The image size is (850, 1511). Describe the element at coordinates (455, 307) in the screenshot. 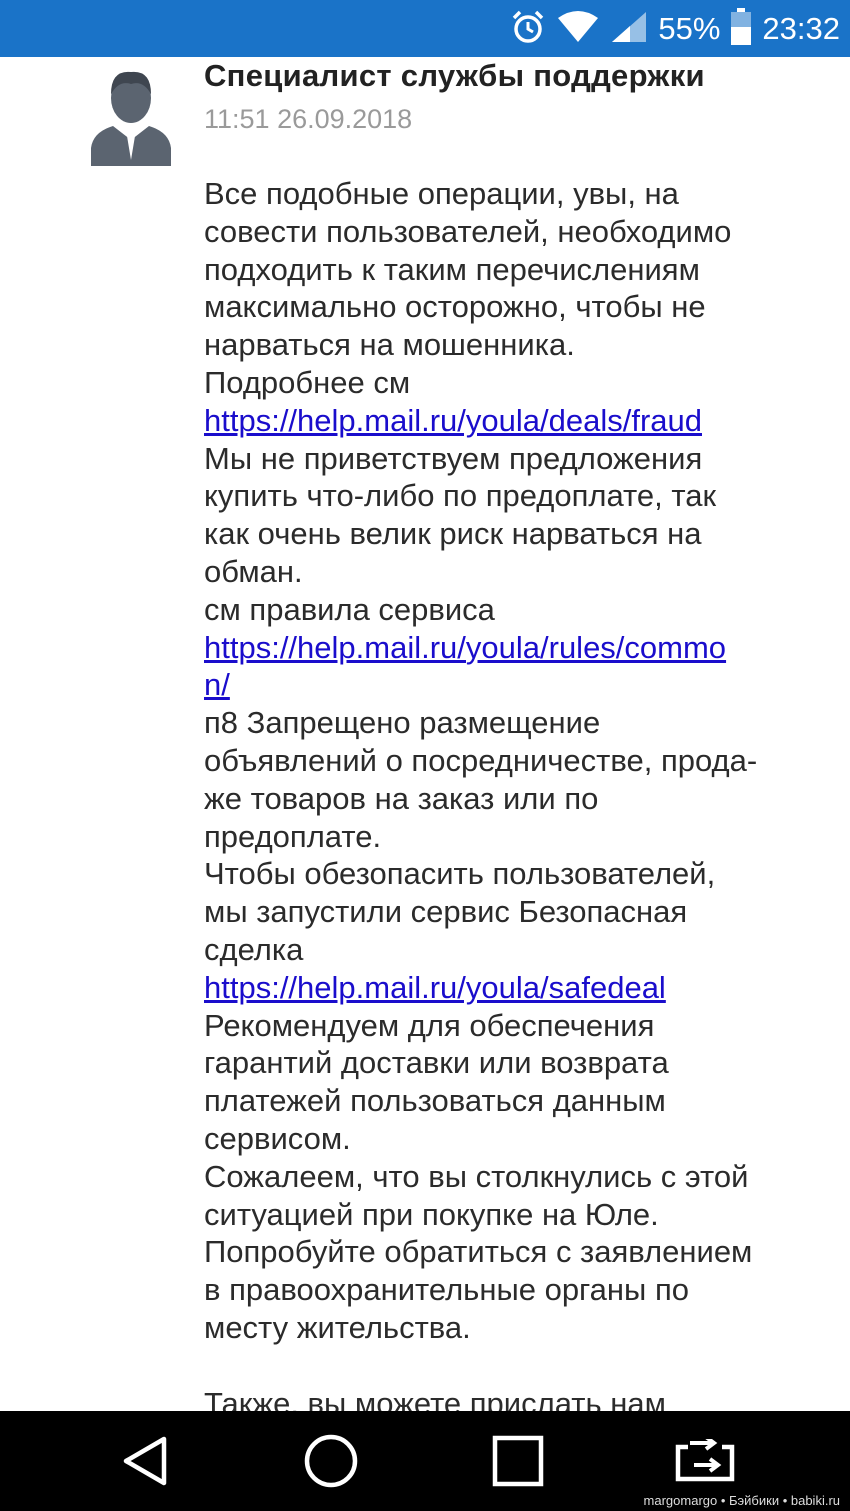

I see `message-line: максимально осторожно, чтобы не` at that location.